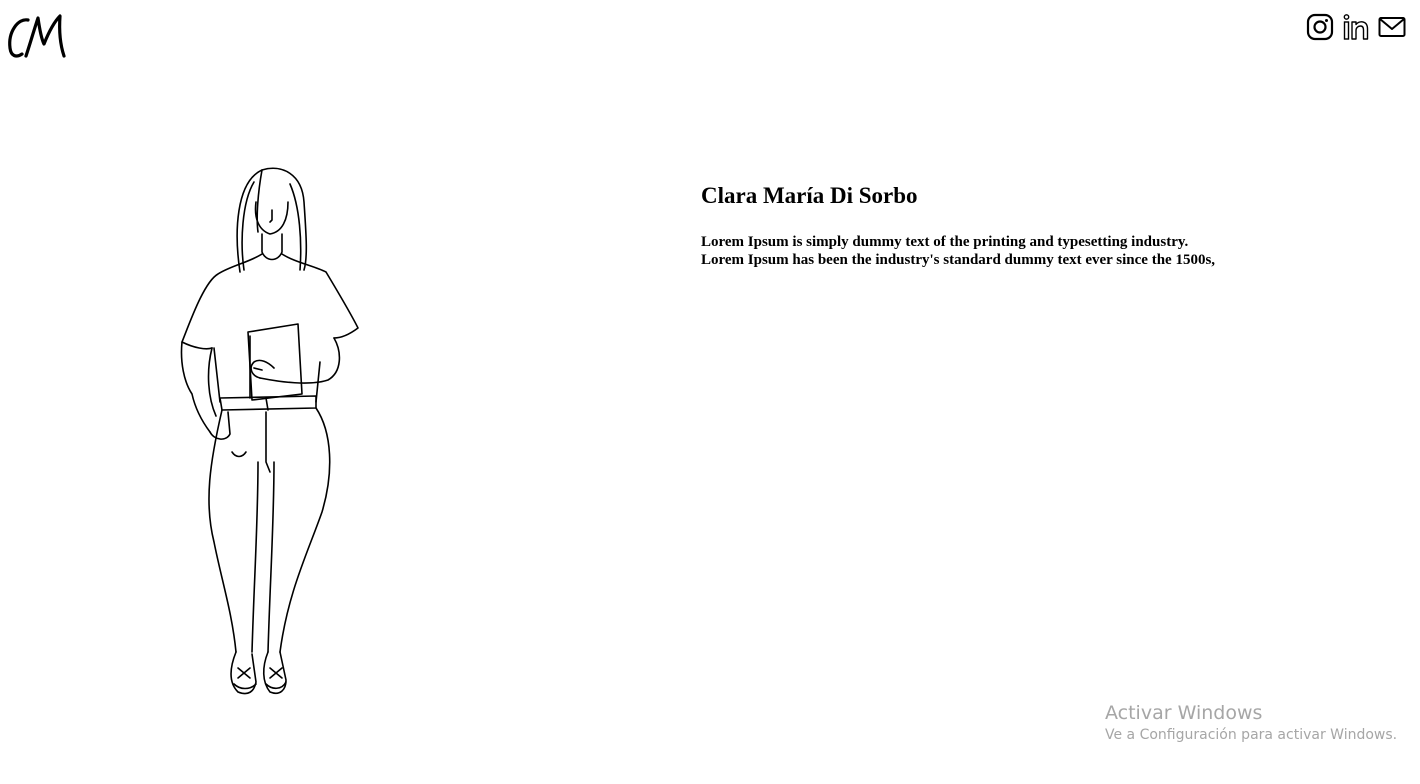  I want to click on instagram-icon, so click(1320, 27).